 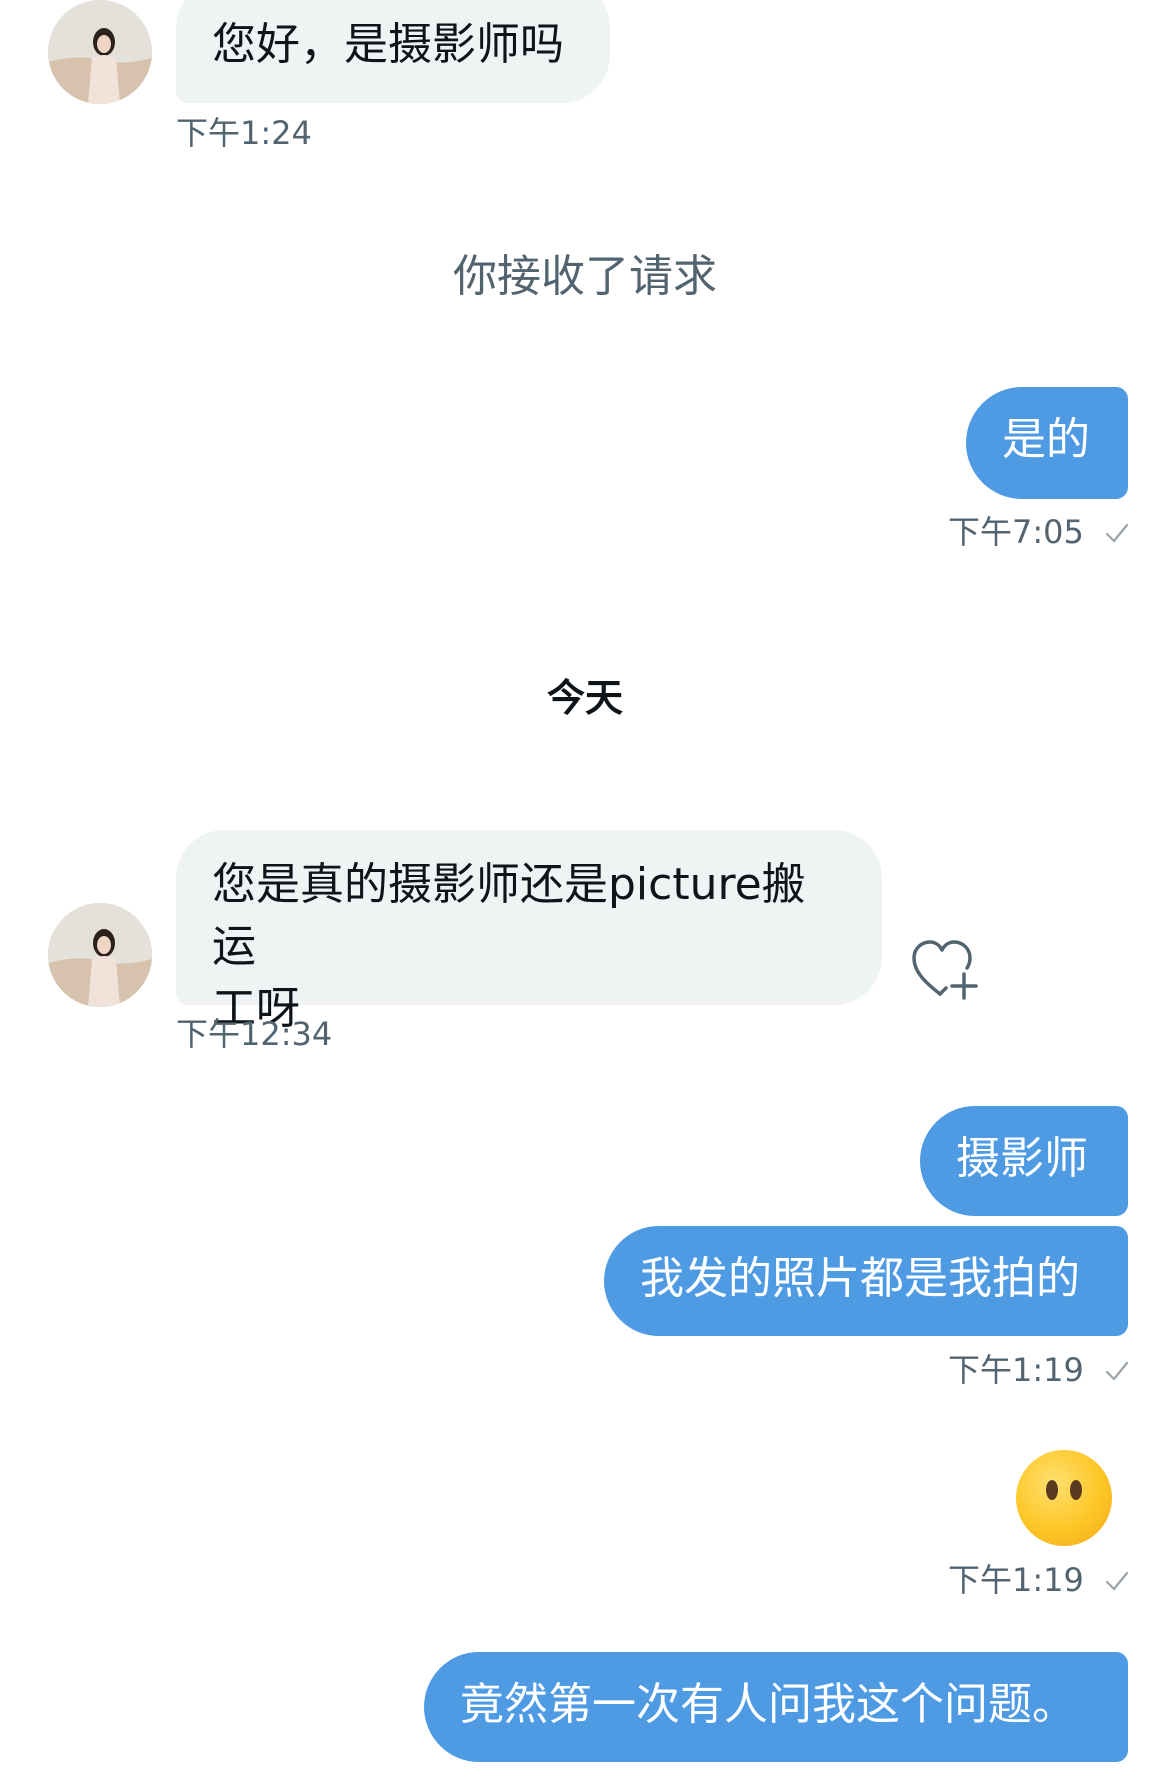 I want to click on neutral-face-emoji, so click(x=1064, y=1498).